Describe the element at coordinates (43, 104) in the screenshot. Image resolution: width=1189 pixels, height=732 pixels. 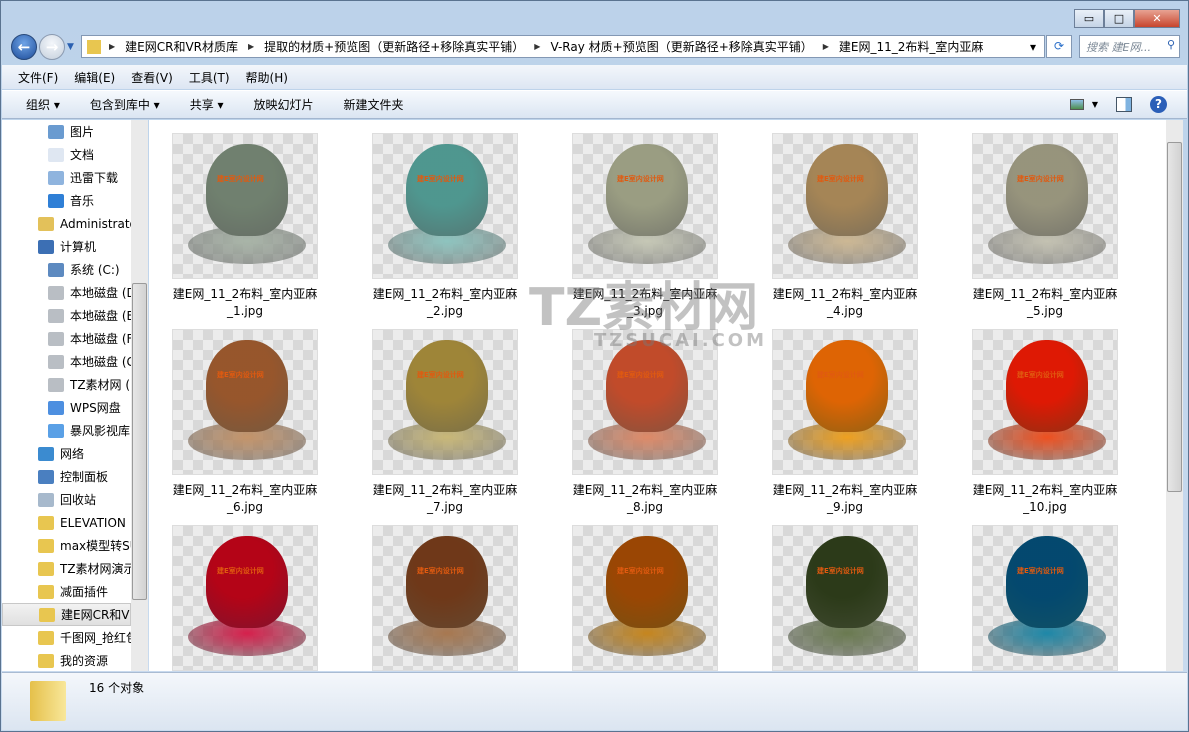
I see `organize-button: 组织 ▾` at that location.